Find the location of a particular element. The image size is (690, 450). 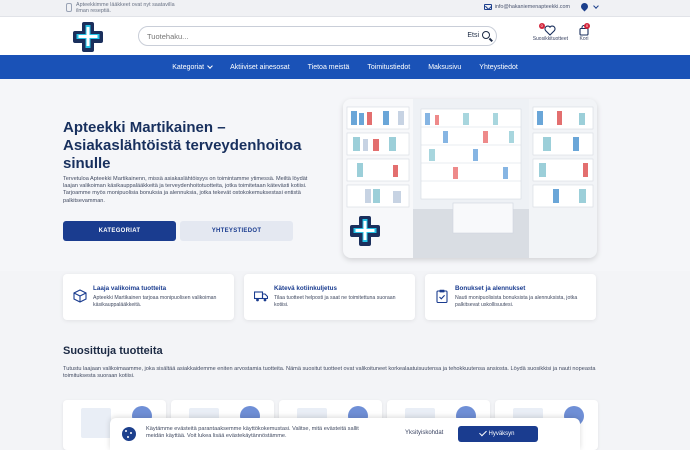

search-button: Etsi is located at coordinates (478, 35).